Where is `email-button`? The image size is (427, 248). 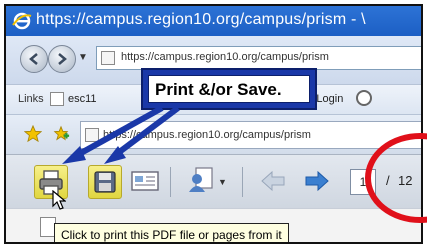
email-button is located at coordinates (145, 181).